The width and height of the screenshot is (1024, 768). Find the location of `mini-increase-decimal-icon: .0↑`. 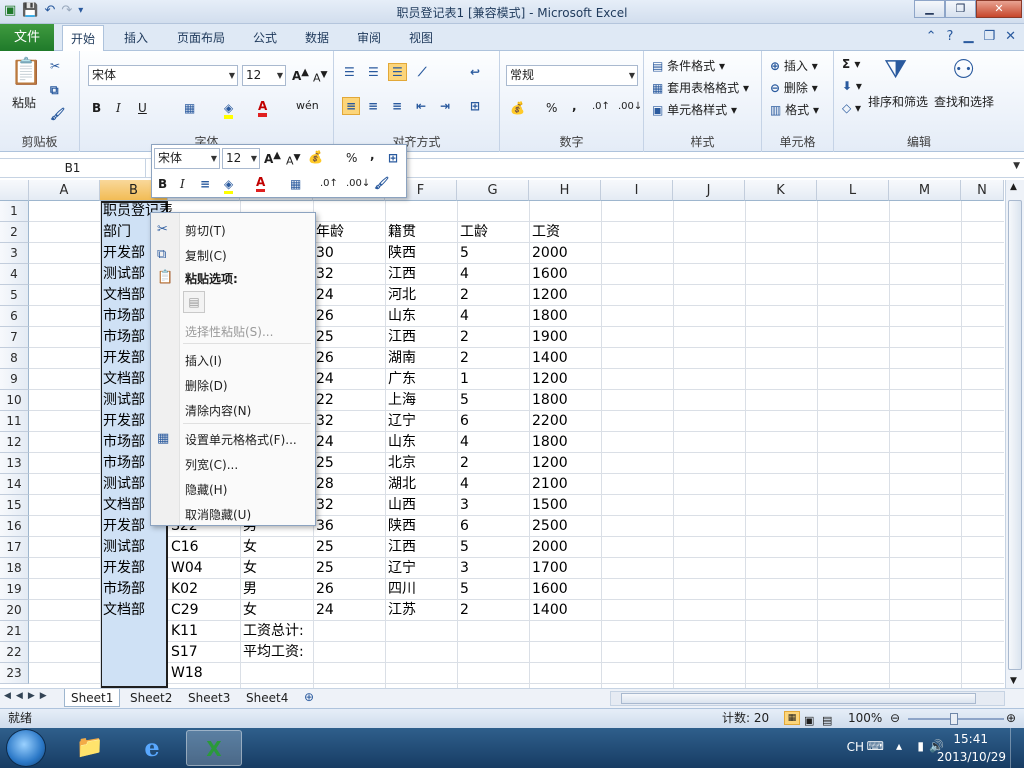

mini-increase-decimal-icon: .0↑ is located at coordinates (329, 183).